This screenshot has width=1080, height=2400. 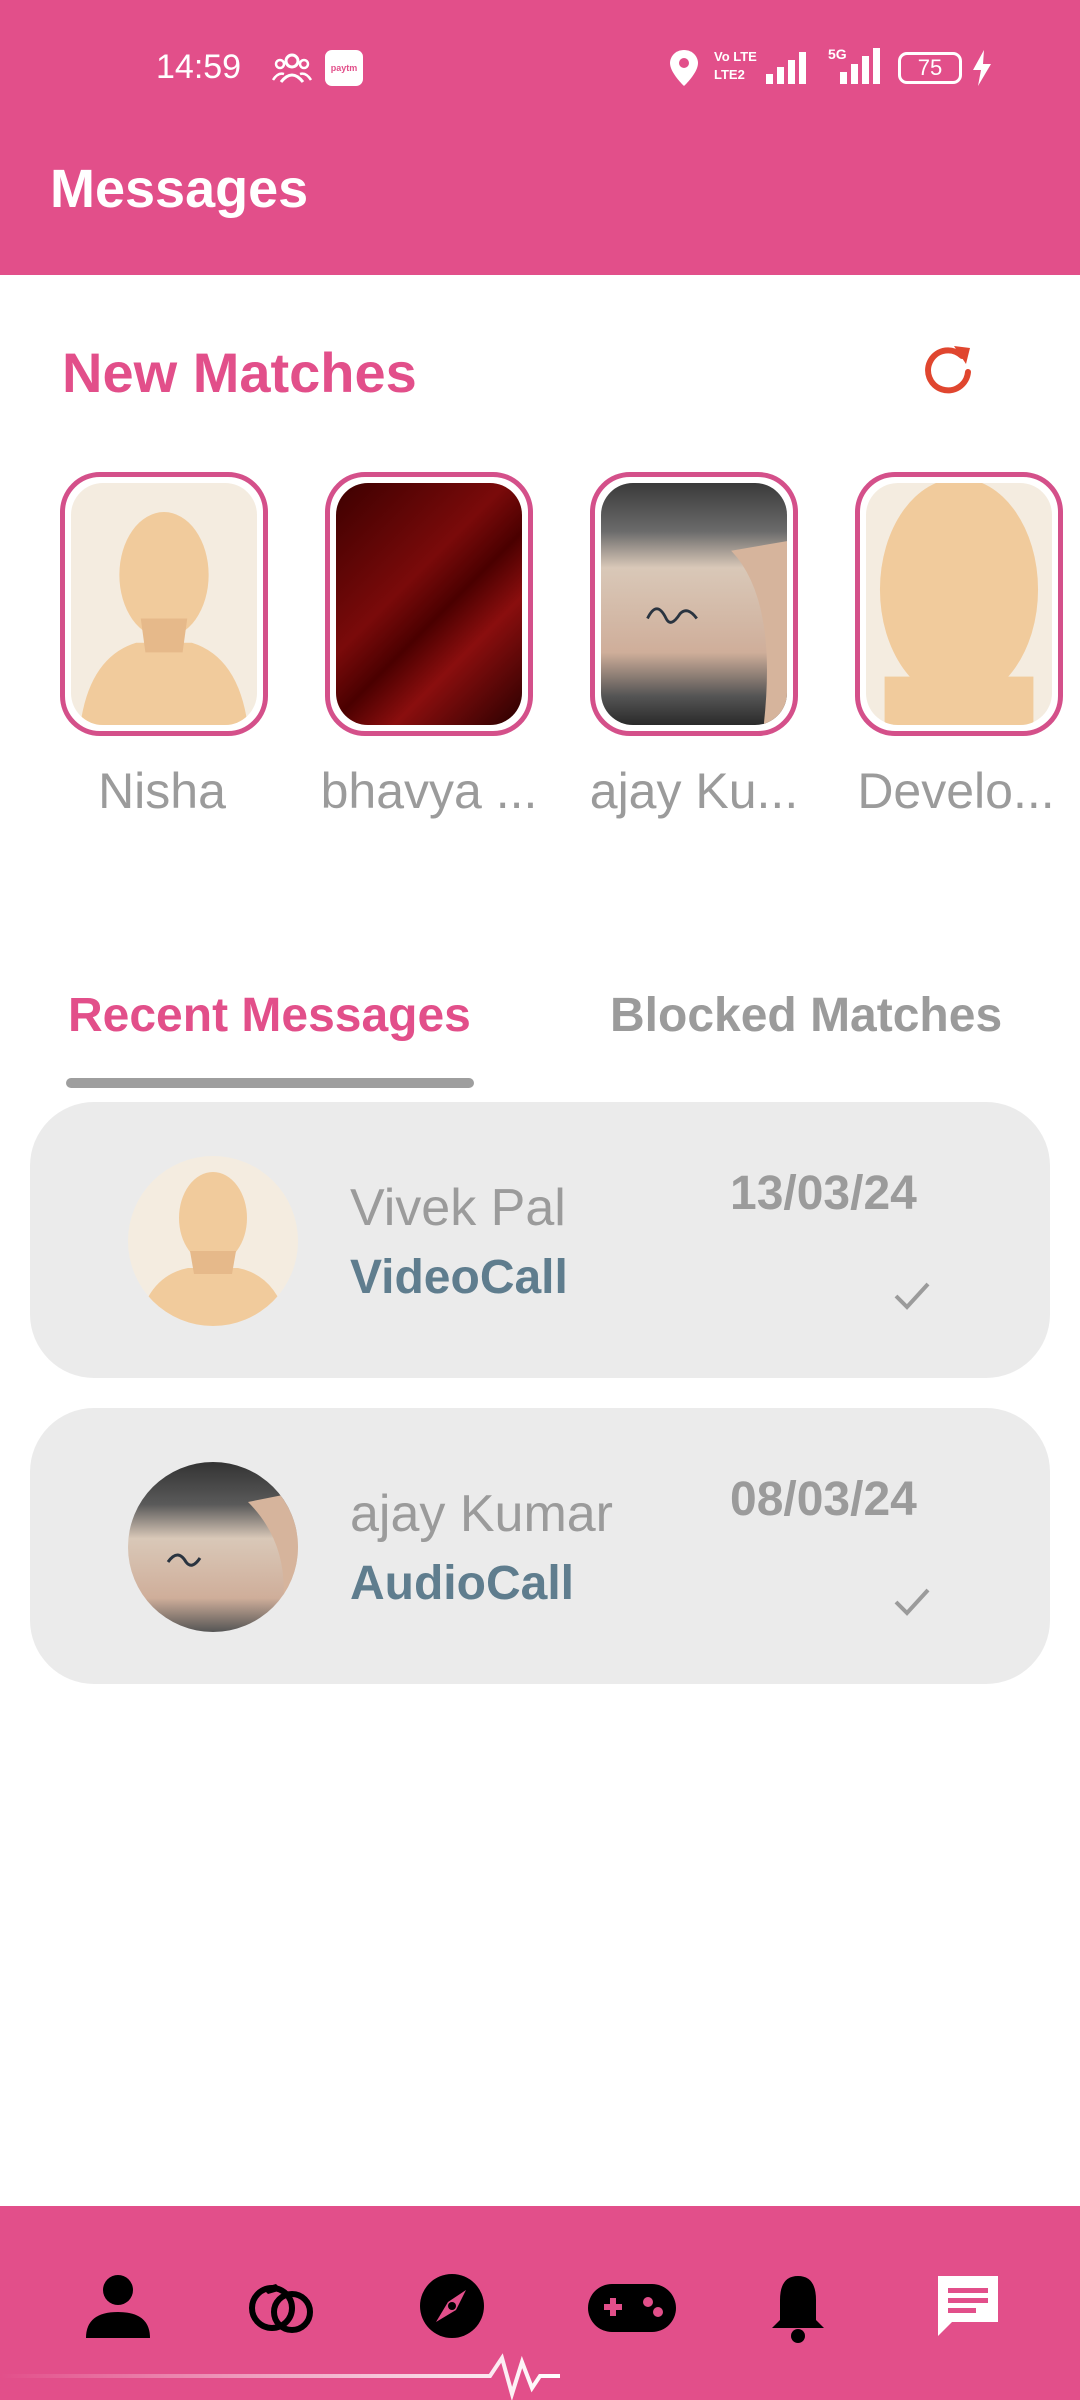 I want to click on page-title: Messages, so click(x=179, y=189).